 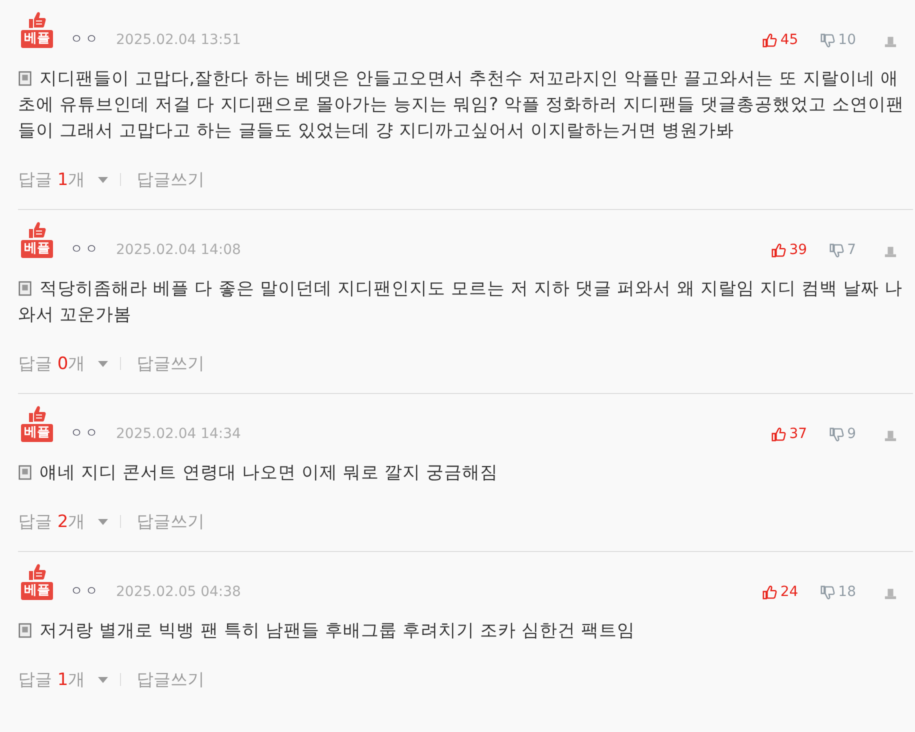 I want to click on comment-date: 2025.02.04 14:34, so click(x=178, y=434).